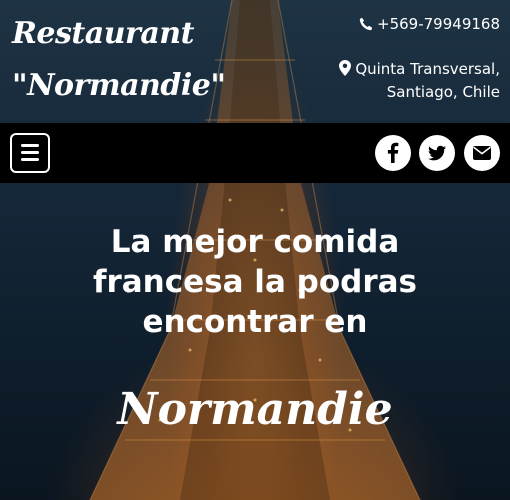  I want to click on brand-line-1: Restaurant, so click(103, 33).